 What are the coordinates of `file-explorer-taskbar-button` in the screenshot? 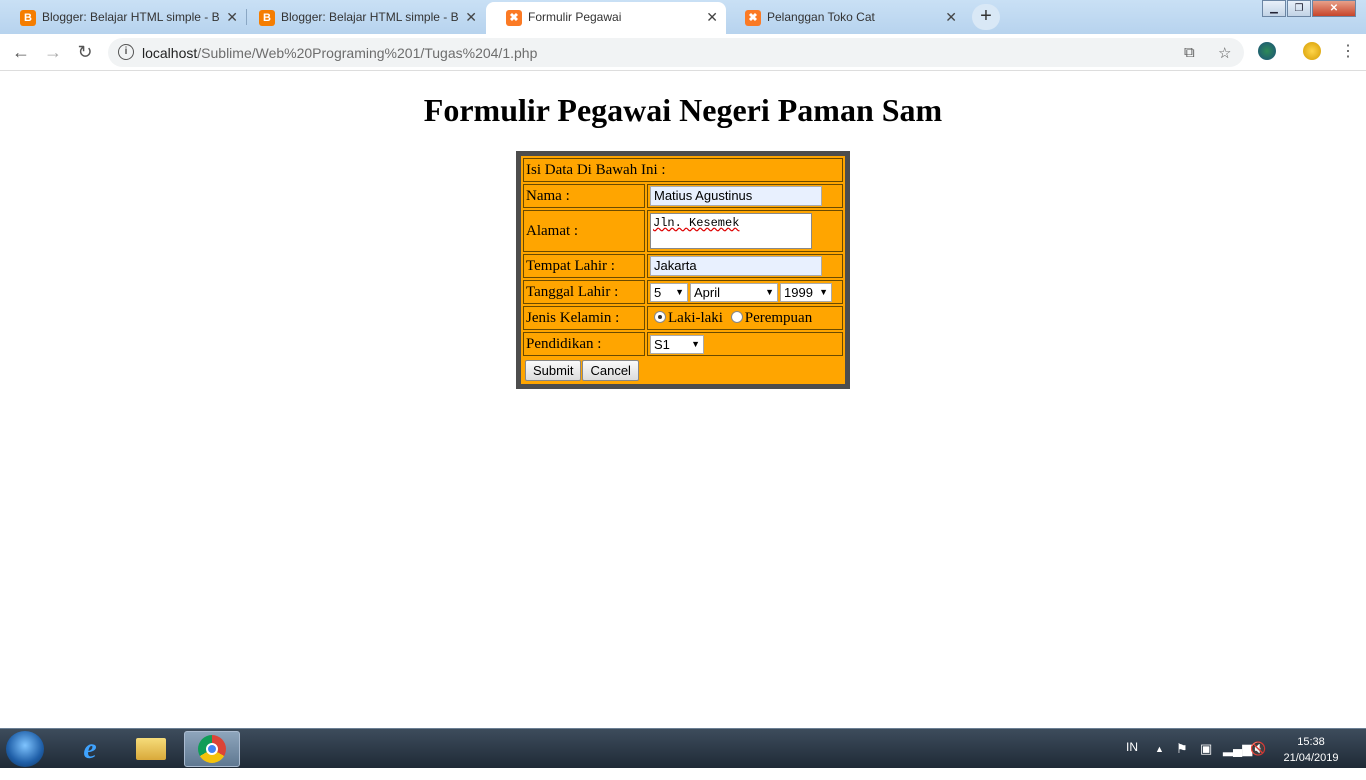 It's located at (151, 749).